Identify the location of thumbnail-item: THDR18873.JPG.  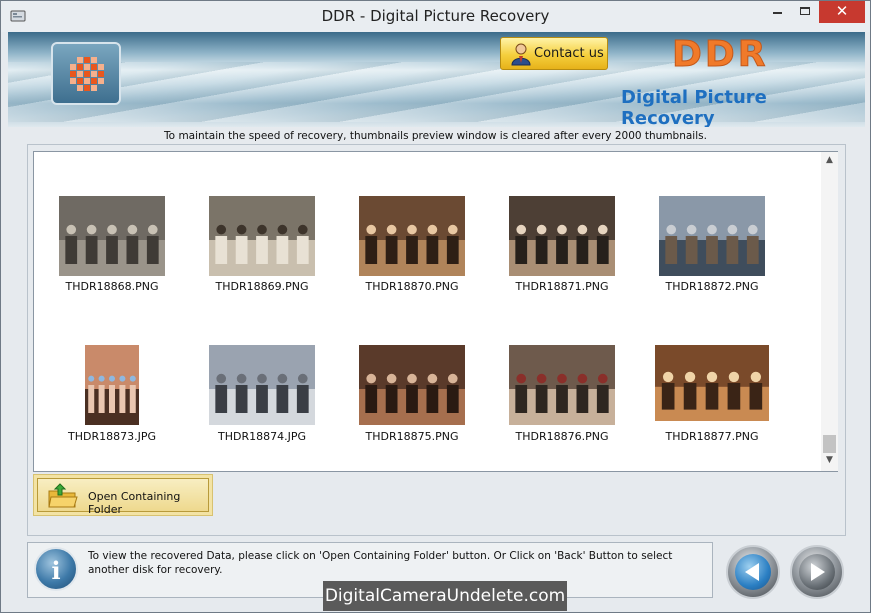
(112, 302).